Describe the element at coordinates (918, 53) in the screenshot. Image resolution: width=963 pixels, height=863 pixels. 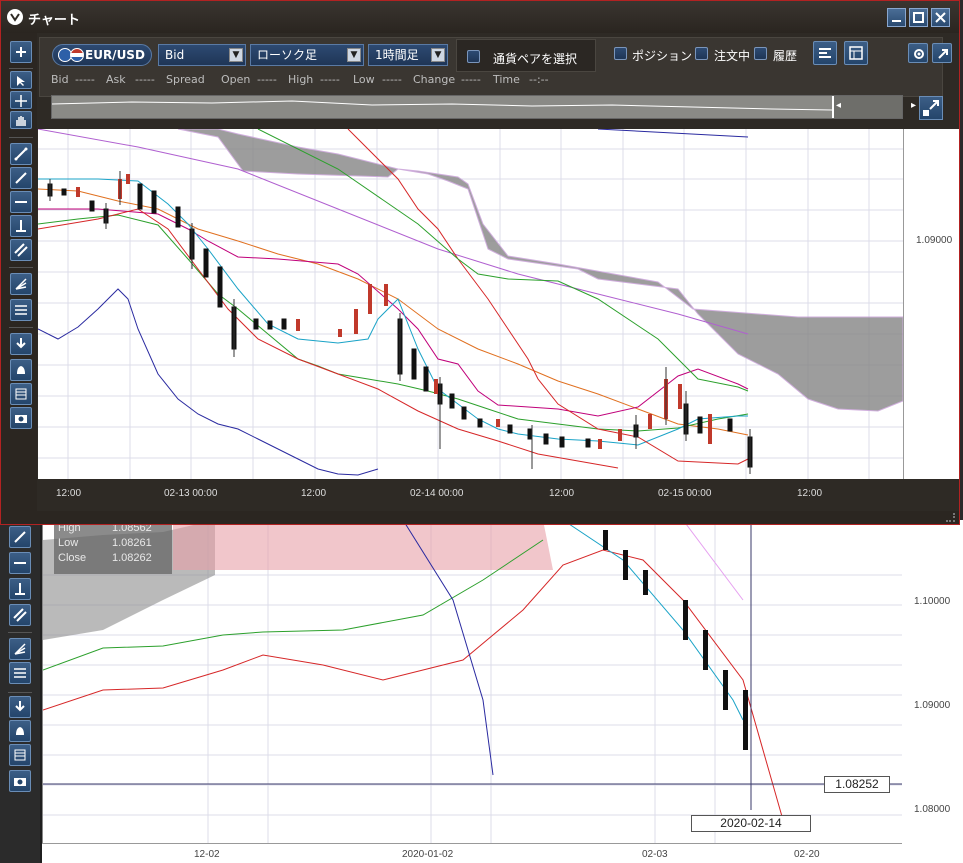
I see `gear-icon` at that location.